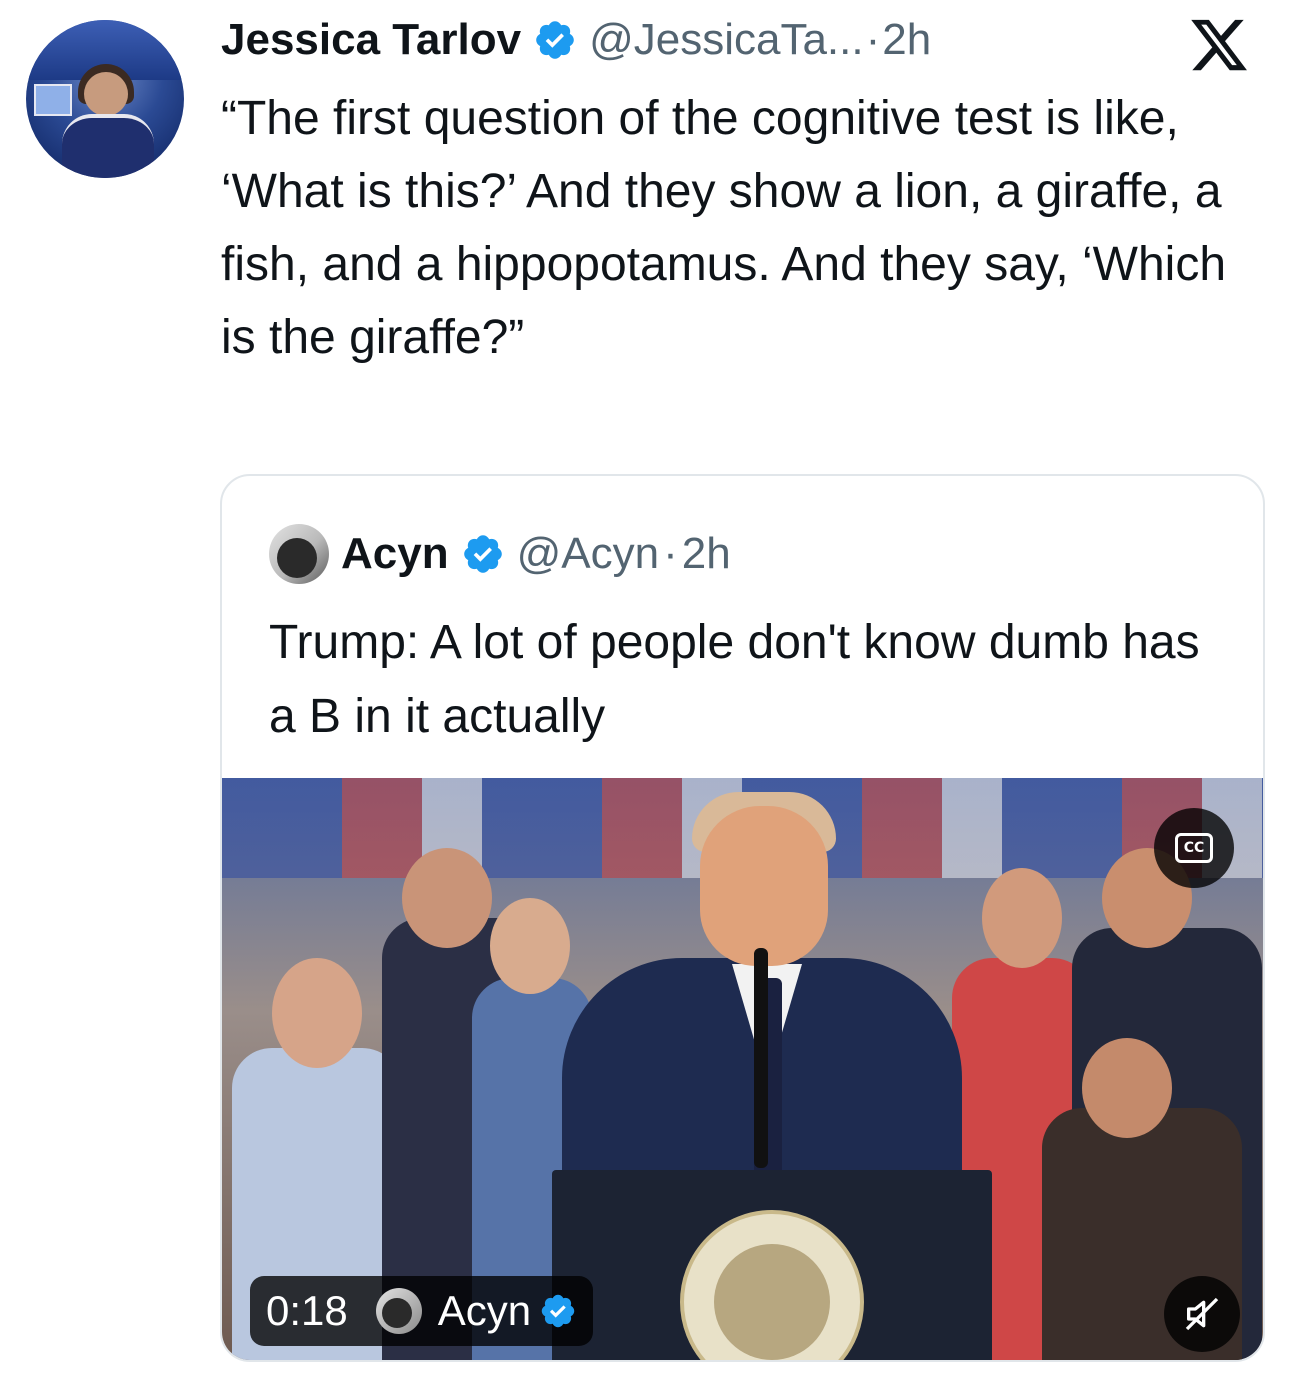  I want to click on quote-header: Acyn @Acyn · 2h, so click(500, 554).